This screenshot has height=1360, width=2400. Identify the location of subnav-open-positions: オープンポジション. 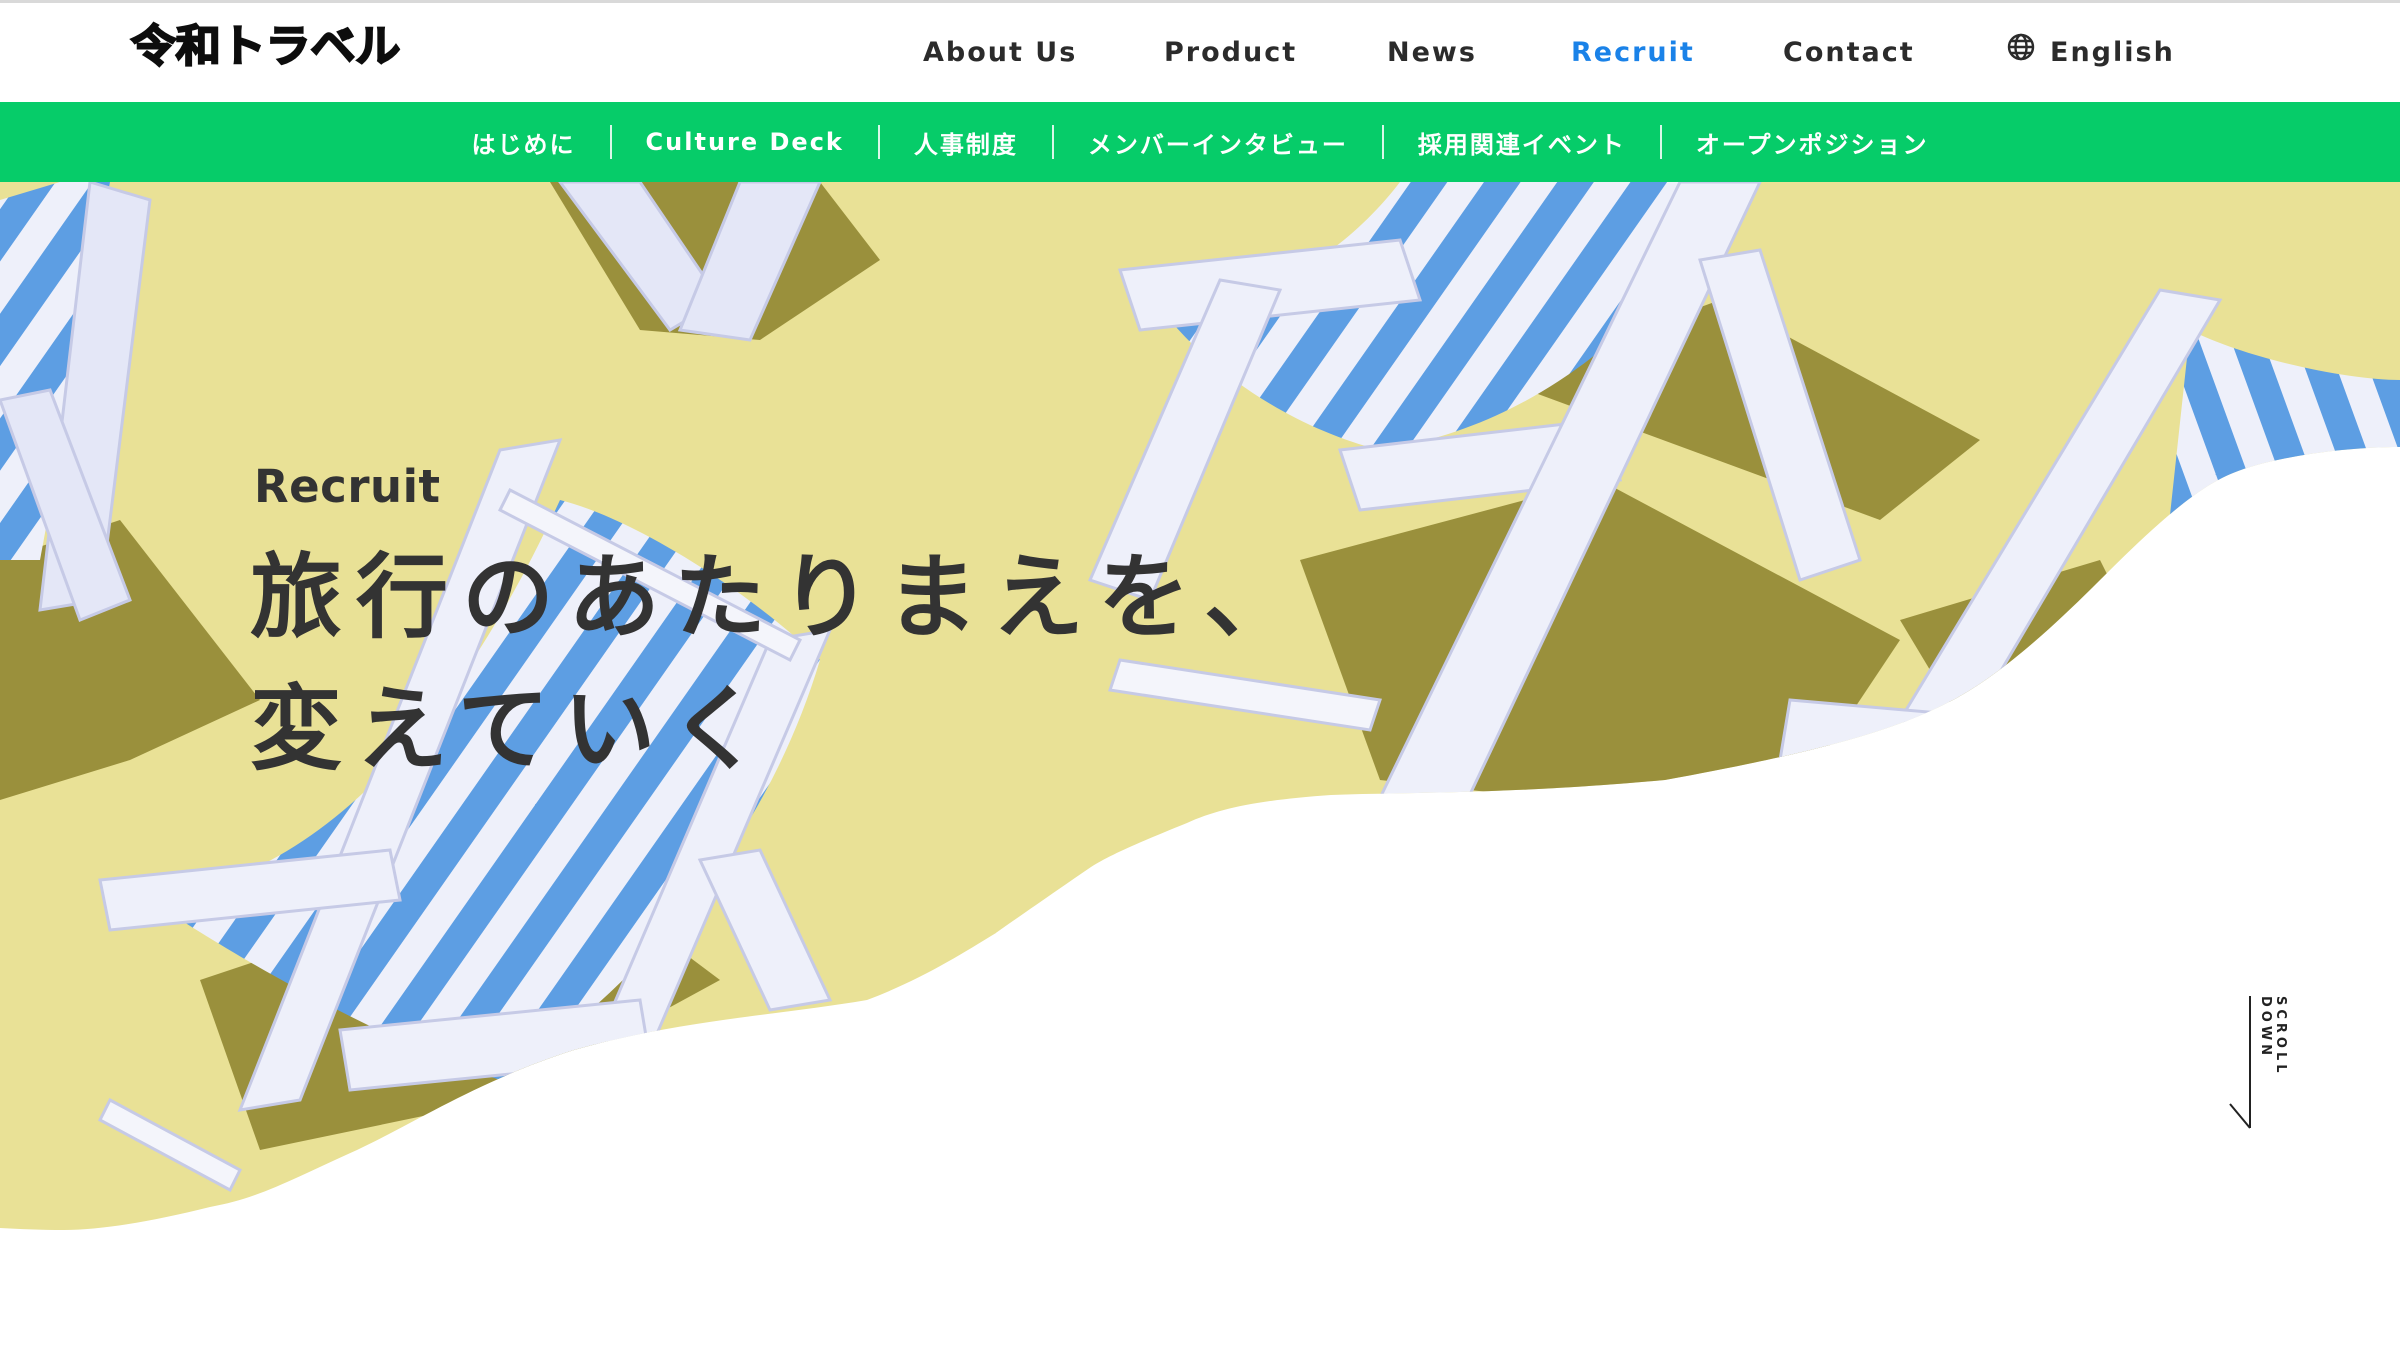
(1812, 142).